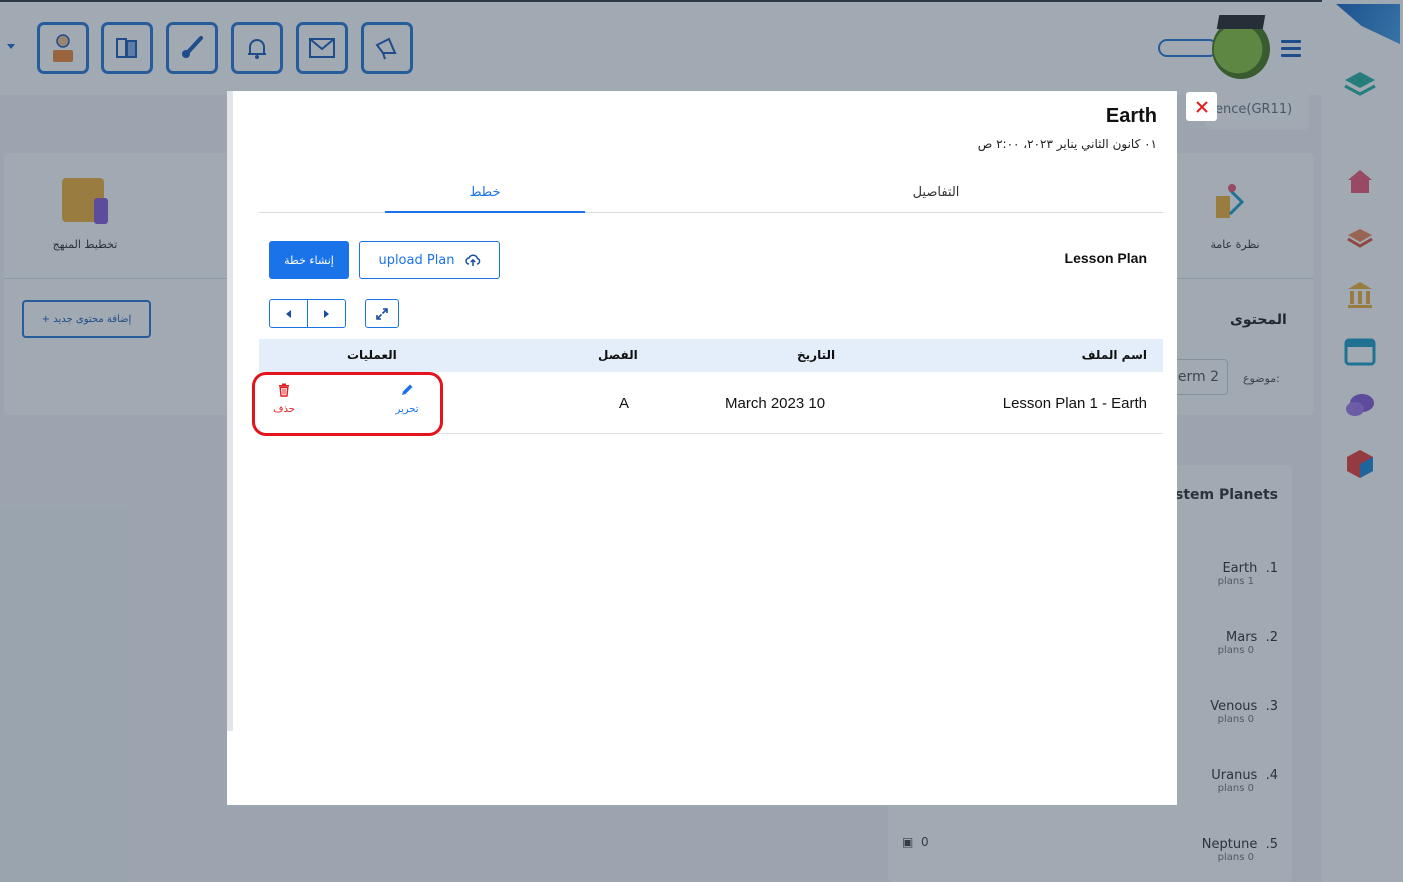  What do you see at coordinates (347, 404) in the screenshot?
I see `operations-highlight` at bounding box center [347, 404].